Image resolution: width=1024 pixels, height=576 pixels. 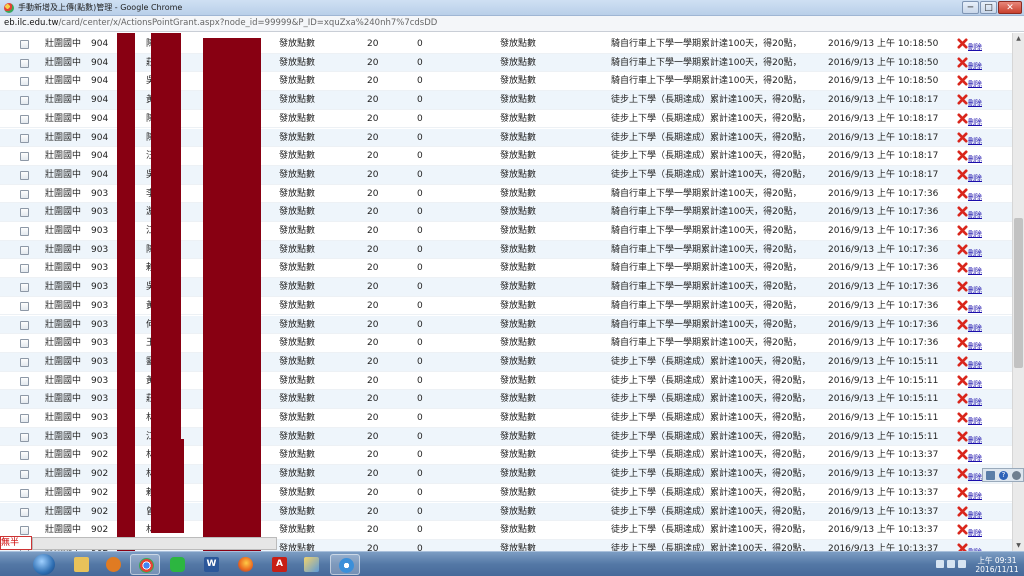 I want to click on start-button-icon, so click(x=44, y=564).